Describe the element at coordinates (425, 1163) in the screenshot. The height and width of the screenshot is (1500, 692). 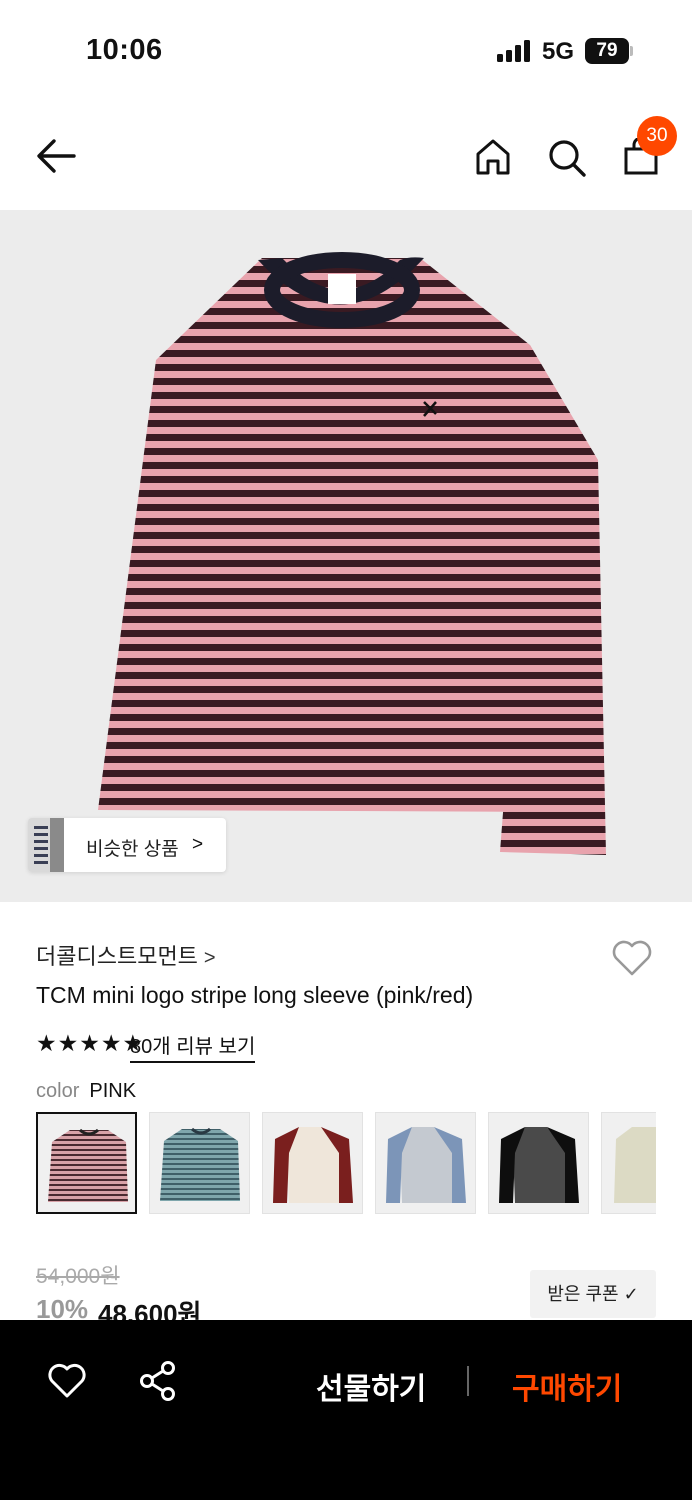
I see `swatch-grey-blue-raglan` at that location.